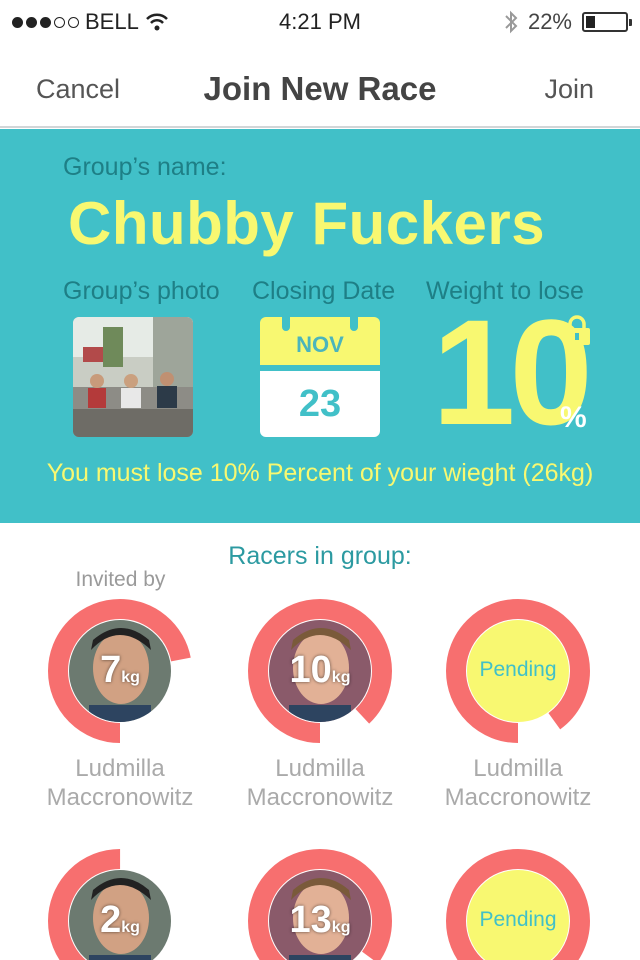  What do you see at coordinates (310, 670) in the screenshot?
I see `weight-lost-value: 10` at bounding box center [310, 670].